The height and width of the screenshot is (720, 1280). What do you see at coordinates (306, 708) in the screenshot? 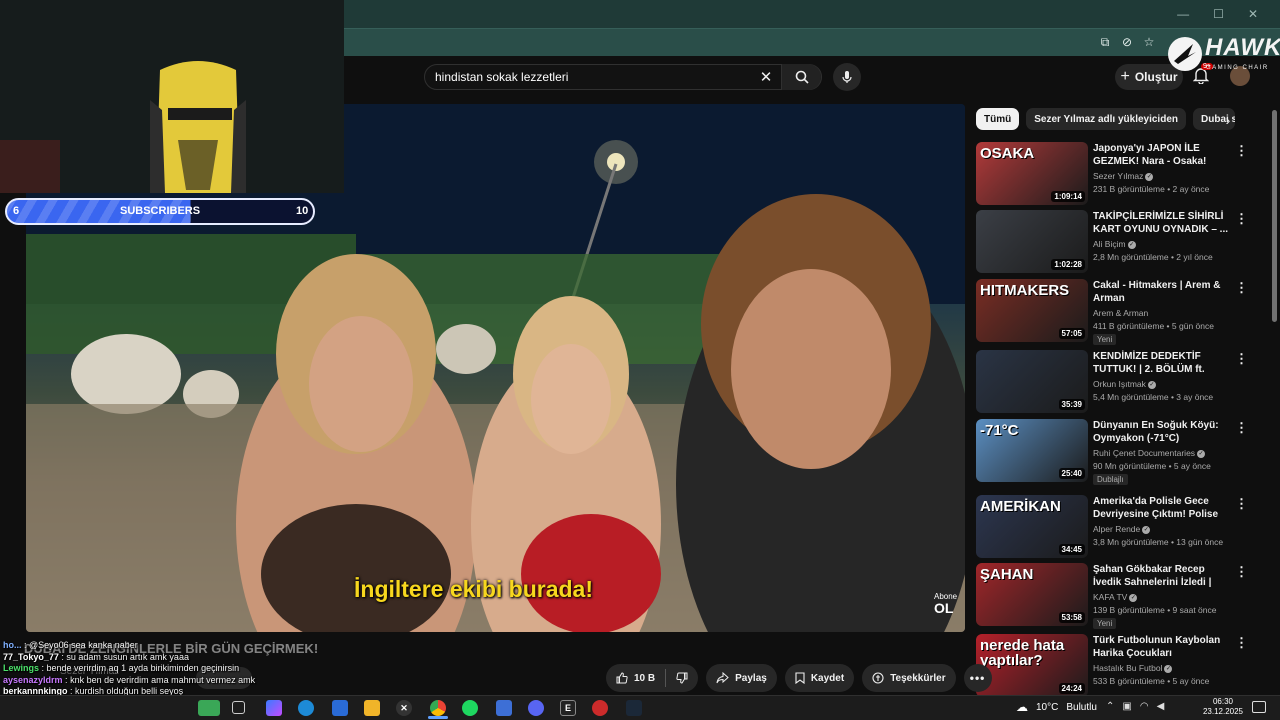
I see `edge-icon` at bounding box center [306, 708].